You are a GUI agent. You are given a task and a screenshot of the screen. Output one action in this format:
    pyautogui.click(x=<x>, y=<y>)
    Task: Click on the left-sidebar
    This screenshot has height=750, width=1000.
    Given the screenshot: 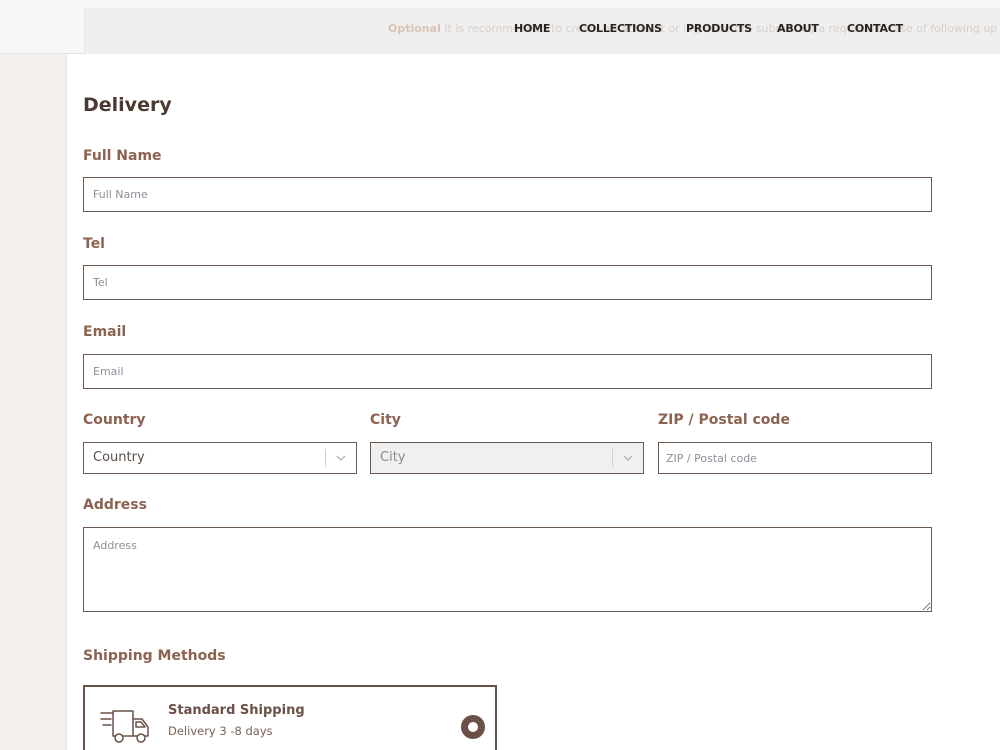 What is the action you would take?
    pyautogui.click(x=33, y=375)
    